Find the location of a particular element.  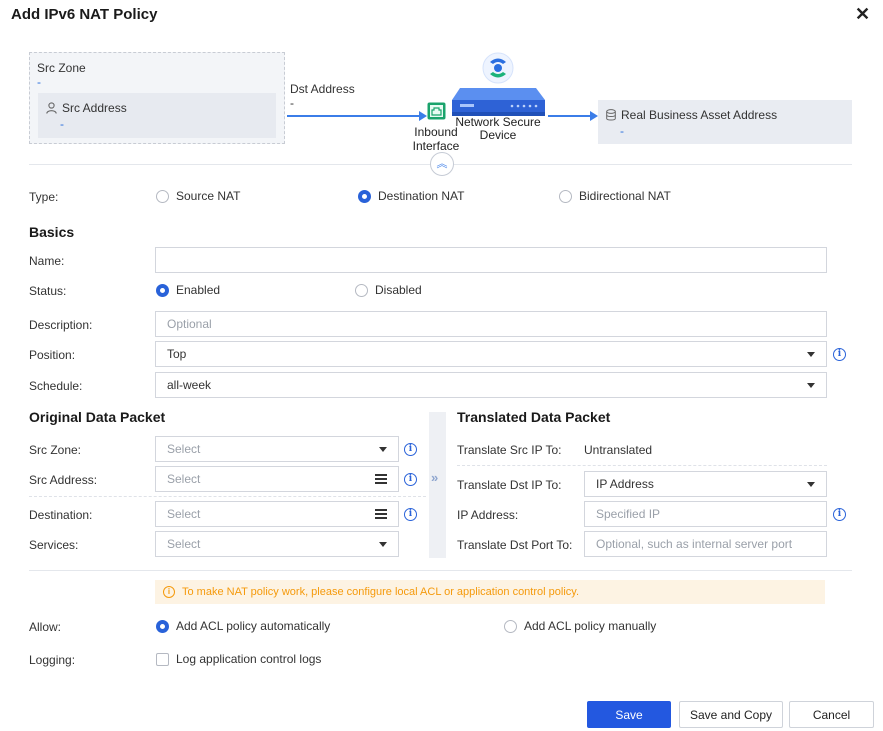

schedule-label: Schedule: is located at coordinates (56, 386).